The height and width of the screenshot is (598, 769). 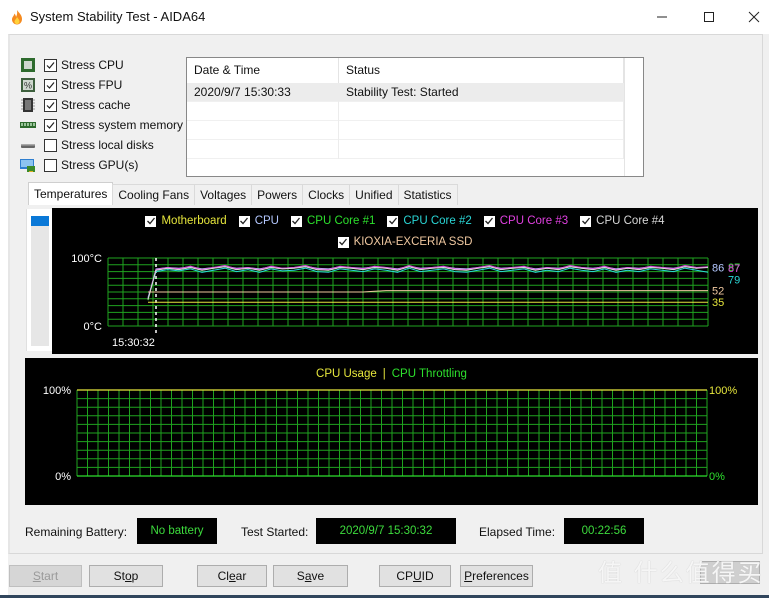 What do you see at coordinates (481, 92) in the screenshot?
I see `log-cell-status: Stability Test: Started` at bounding box center [481, 92].